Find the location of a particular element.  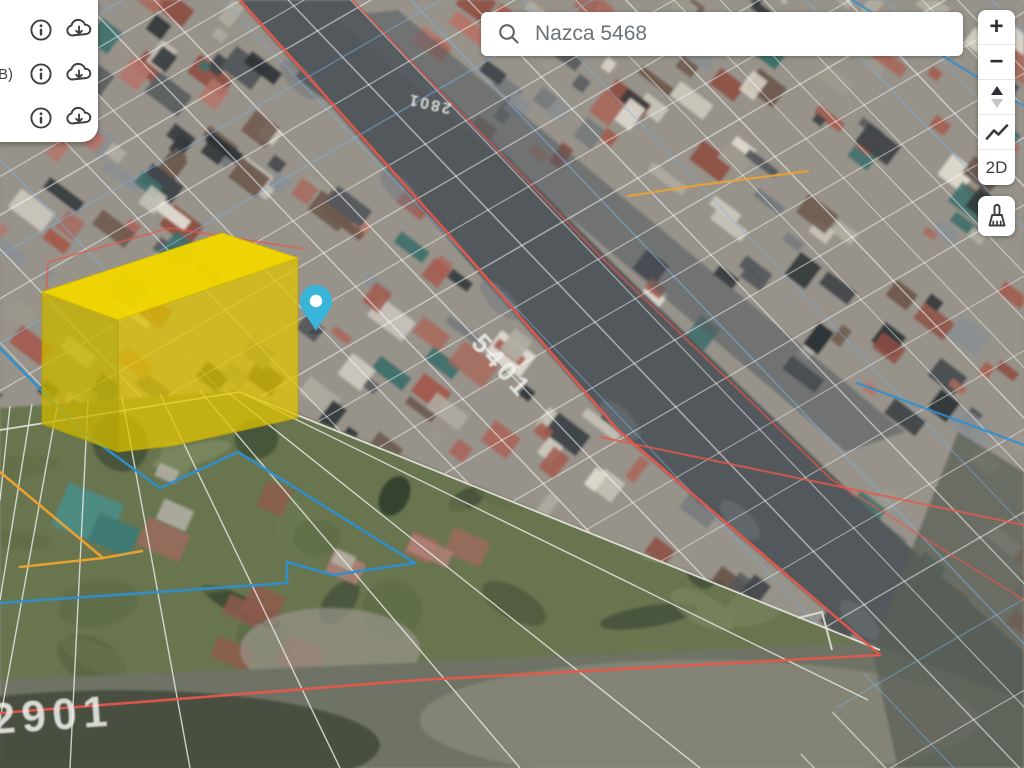

clean-button is located at coordinates (996, 216).